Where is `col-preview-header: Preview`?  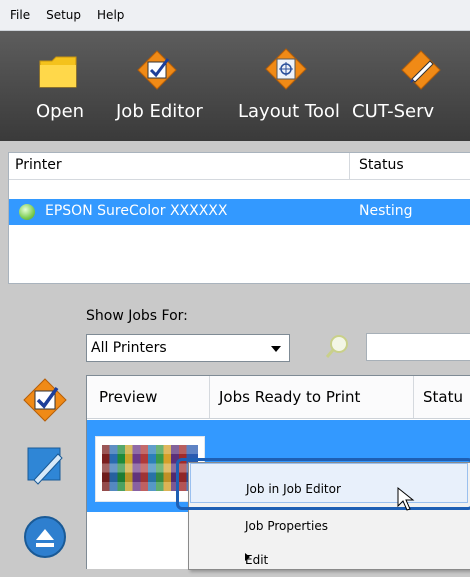 col-preview-header: Preview is located at coordinates (128, 397).